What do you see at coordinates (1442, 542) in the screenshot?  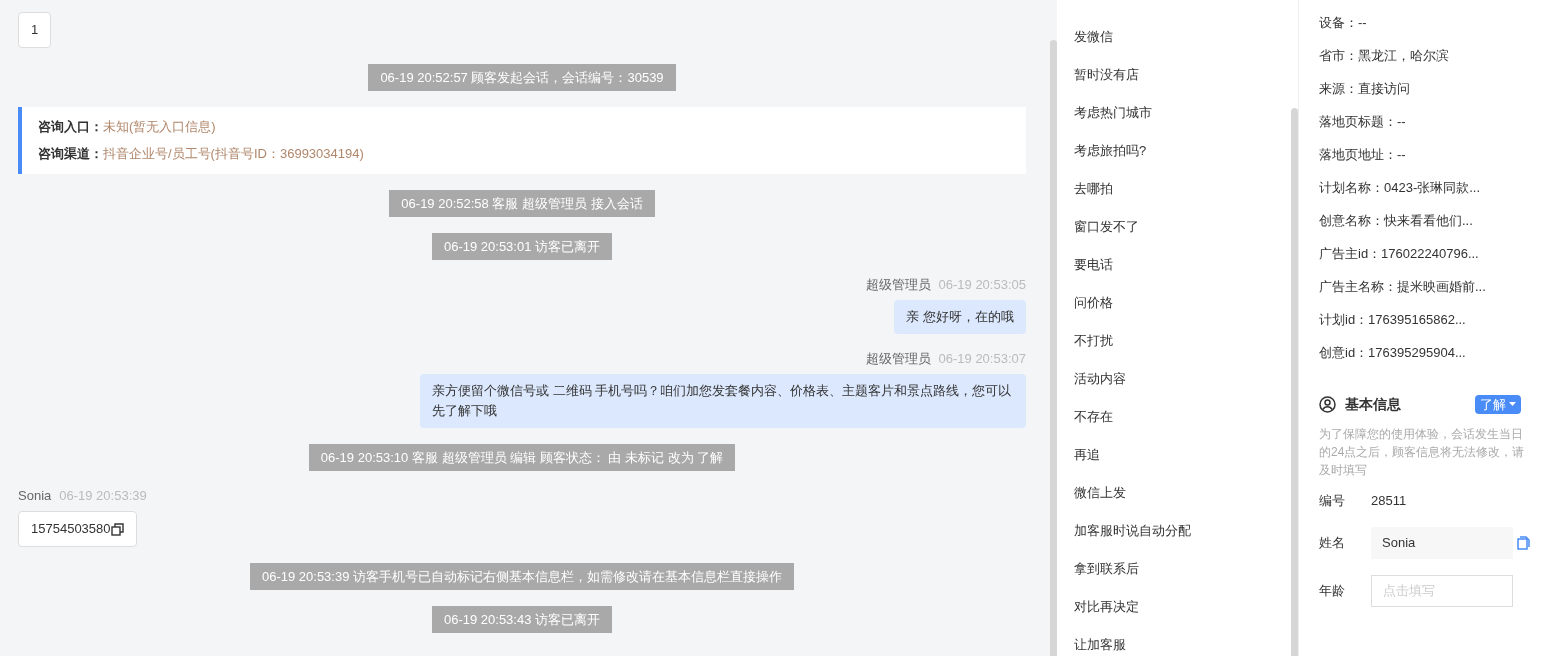 I see `input-field: Sonia` at bounding box center [1442, 542].